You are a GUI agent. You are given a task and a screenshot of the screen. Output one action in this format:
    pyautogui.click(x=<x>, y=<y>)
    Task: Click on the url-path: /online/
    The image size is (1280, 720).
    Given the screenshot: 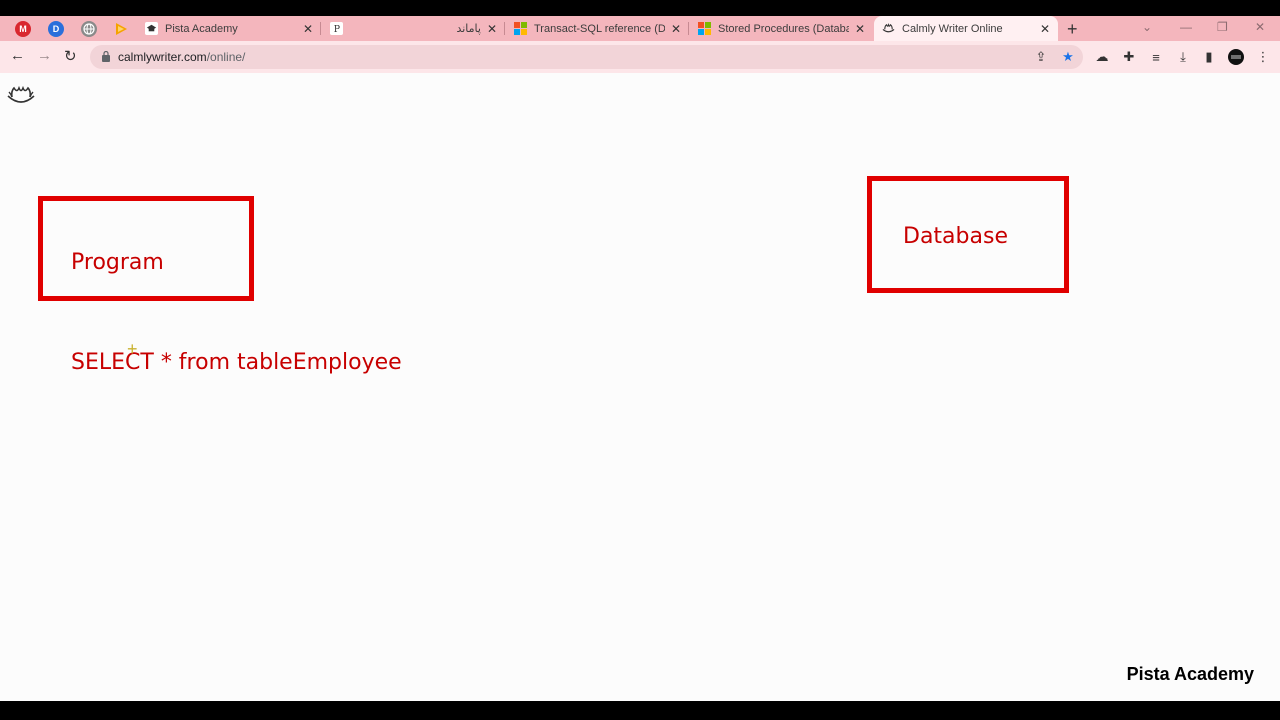 What is the action you would take?
    pyautogui.click(x=226, y=57)
    